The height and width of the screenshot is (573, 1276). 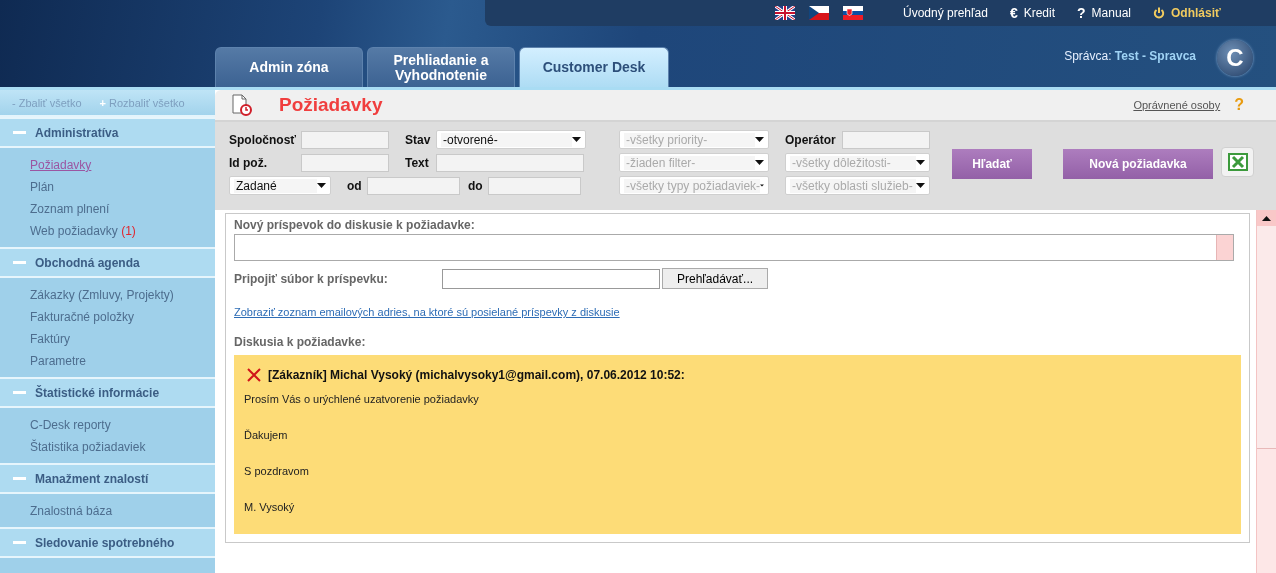 I want to click on sidebar-item: C-Desk reporty, so click(x=70, y=425).